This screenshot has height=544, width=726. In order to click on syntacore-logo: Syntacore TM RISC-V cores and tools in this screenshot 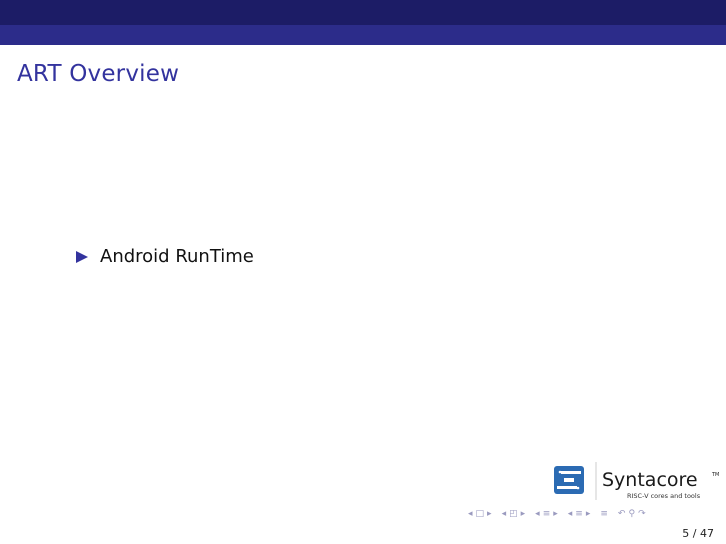, I will do `click(636, 481)`.